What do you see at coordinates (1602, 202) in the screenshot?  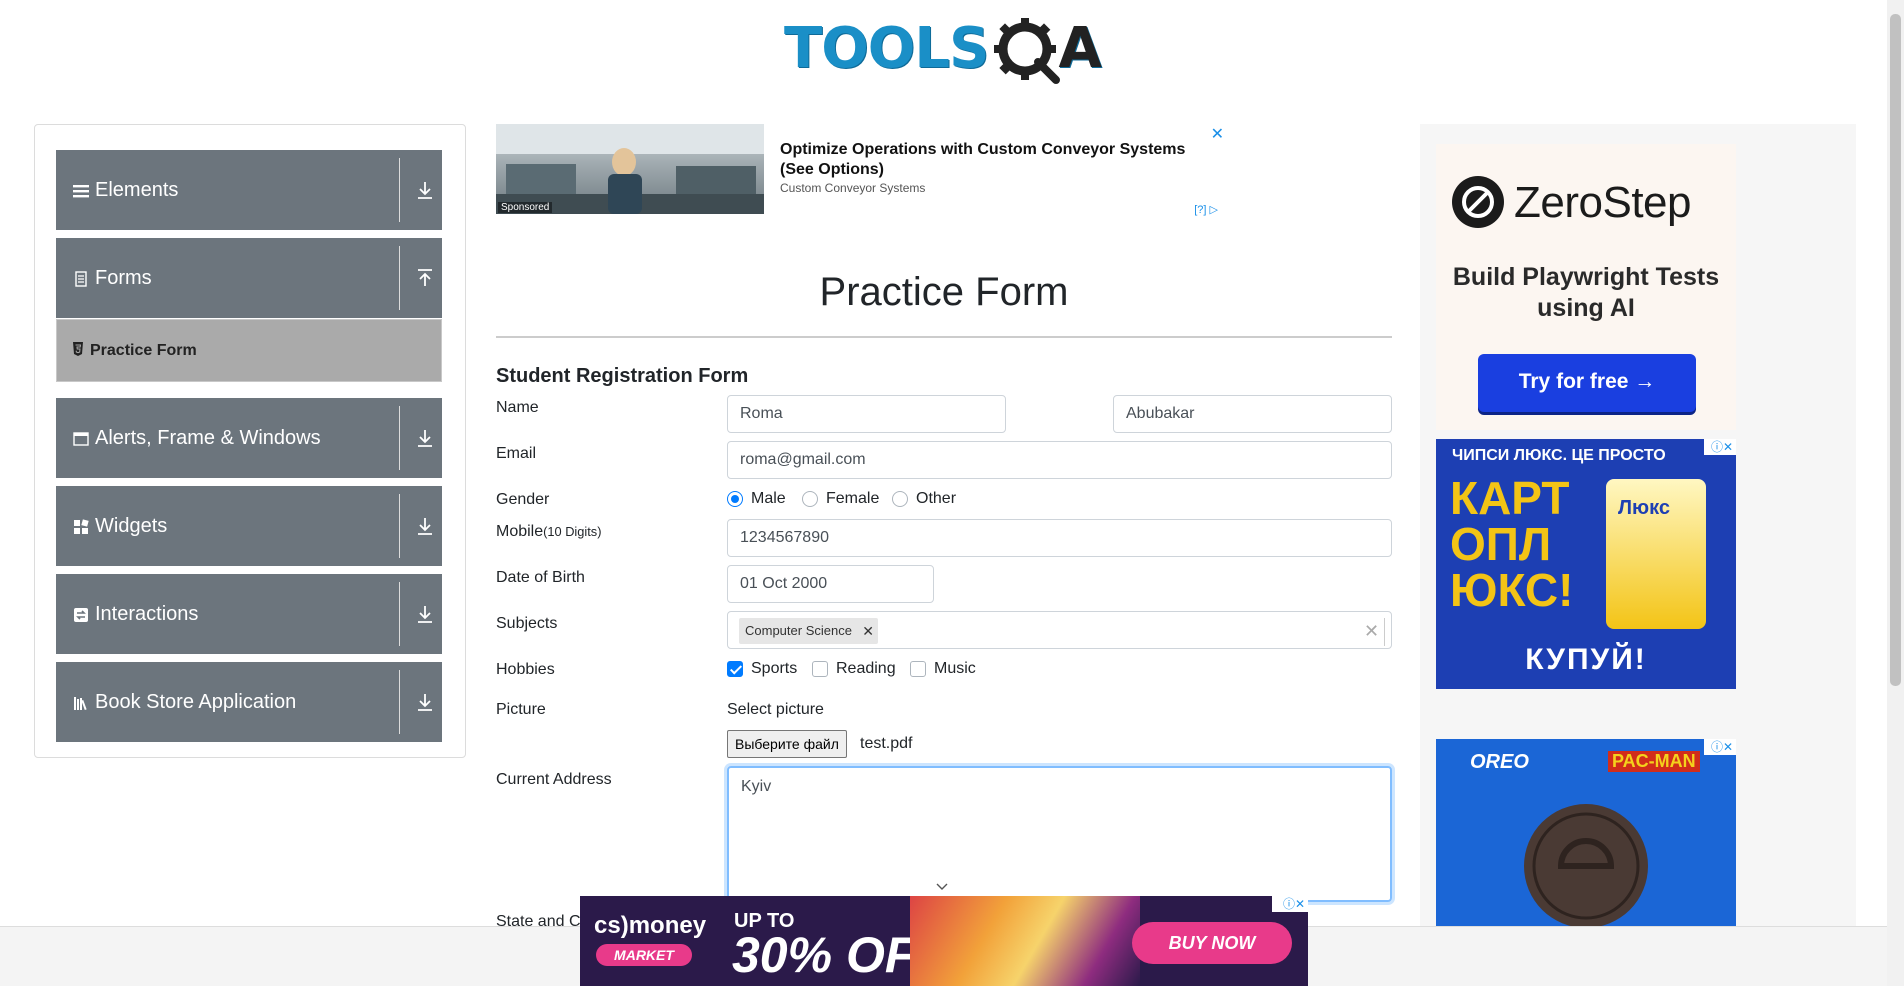 I see `zerostep-brand: ZeroStep` at bounding box center [1602, 202].